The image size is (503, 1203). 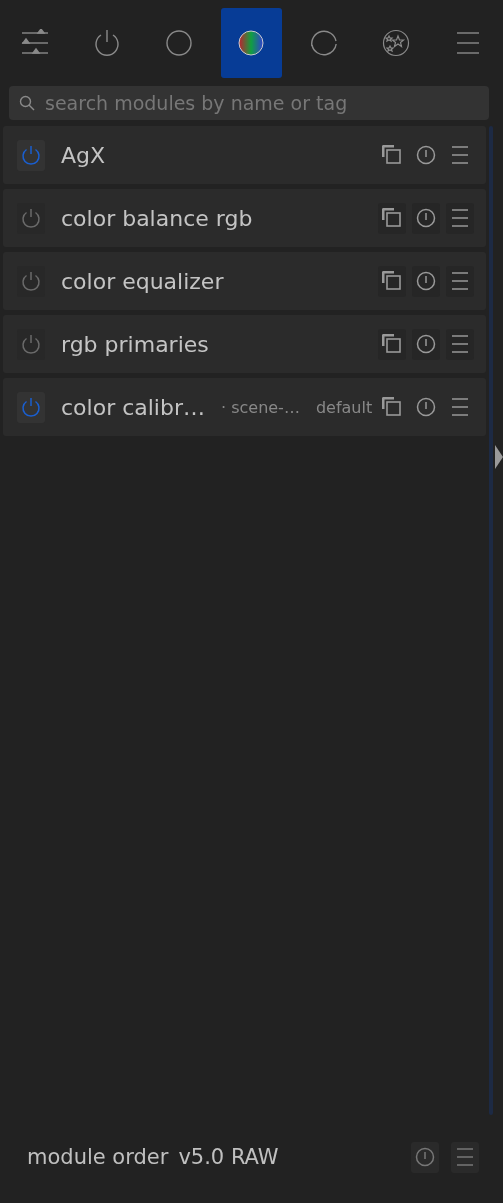 What do you see at coordinates (499, 457) in the screenshot?
I see `expand-arrow-icon` at bounding box center [499, 457].